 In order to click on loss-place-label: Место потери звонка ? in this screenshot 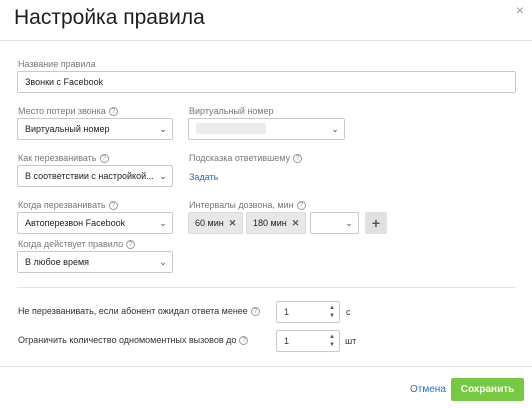, I will do `click(68, 111)`.